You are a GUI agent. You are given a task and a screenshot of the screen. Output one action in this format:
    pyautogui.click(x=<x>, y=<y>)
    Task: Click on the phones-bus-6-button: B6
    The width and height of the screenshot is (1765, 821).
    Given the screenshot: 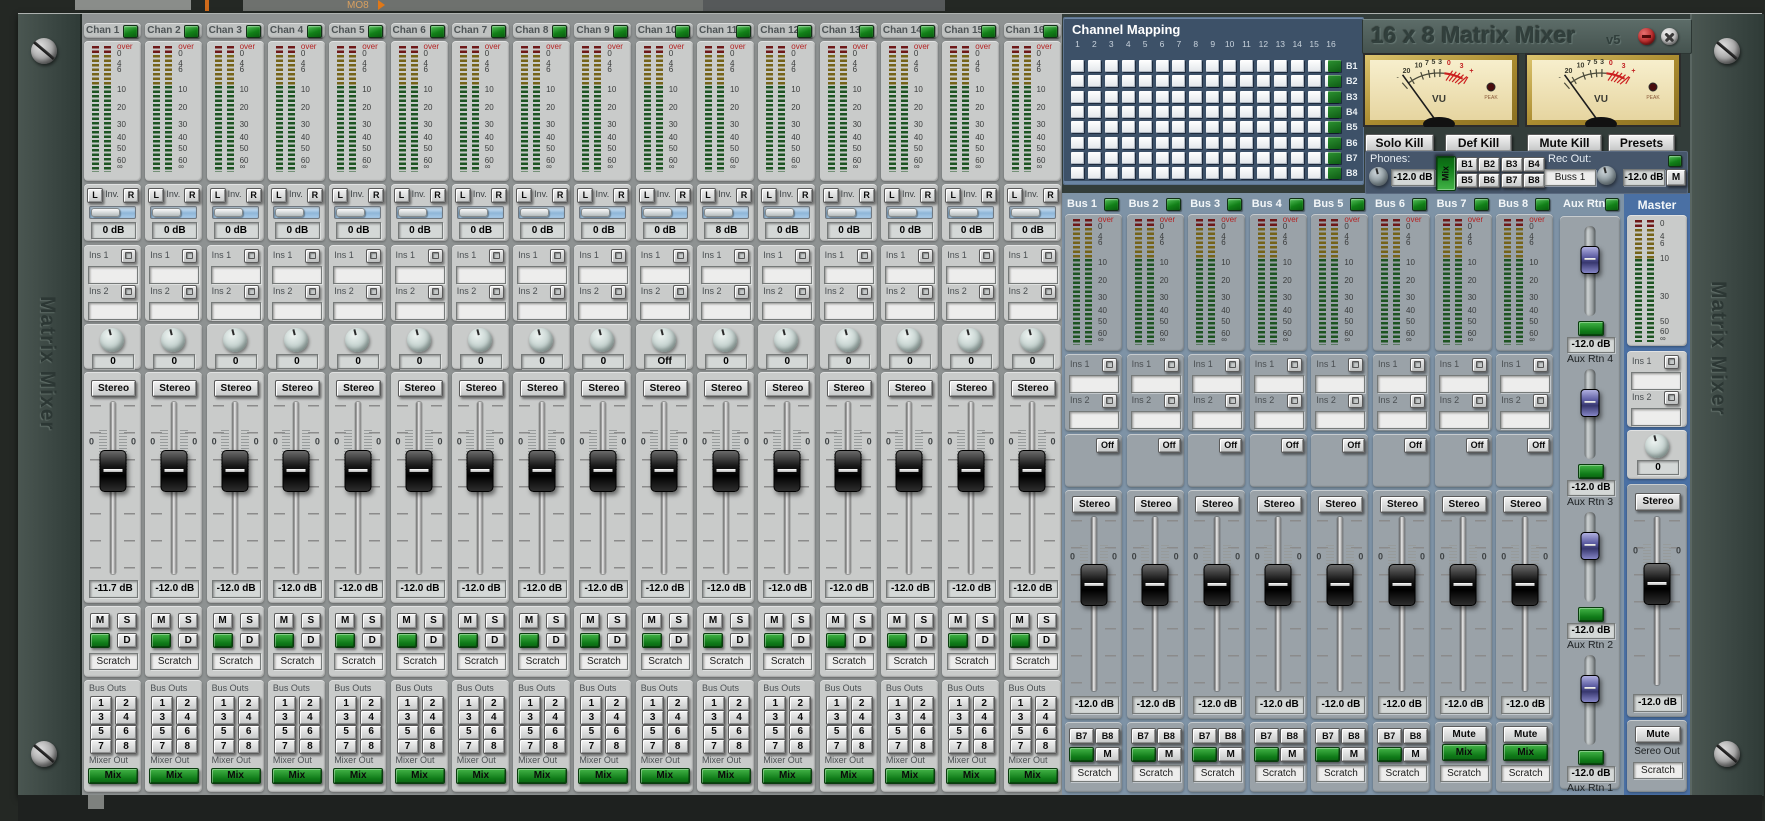 What is the action you would take?
    pyautogui.click(x=1489, y=180)
    